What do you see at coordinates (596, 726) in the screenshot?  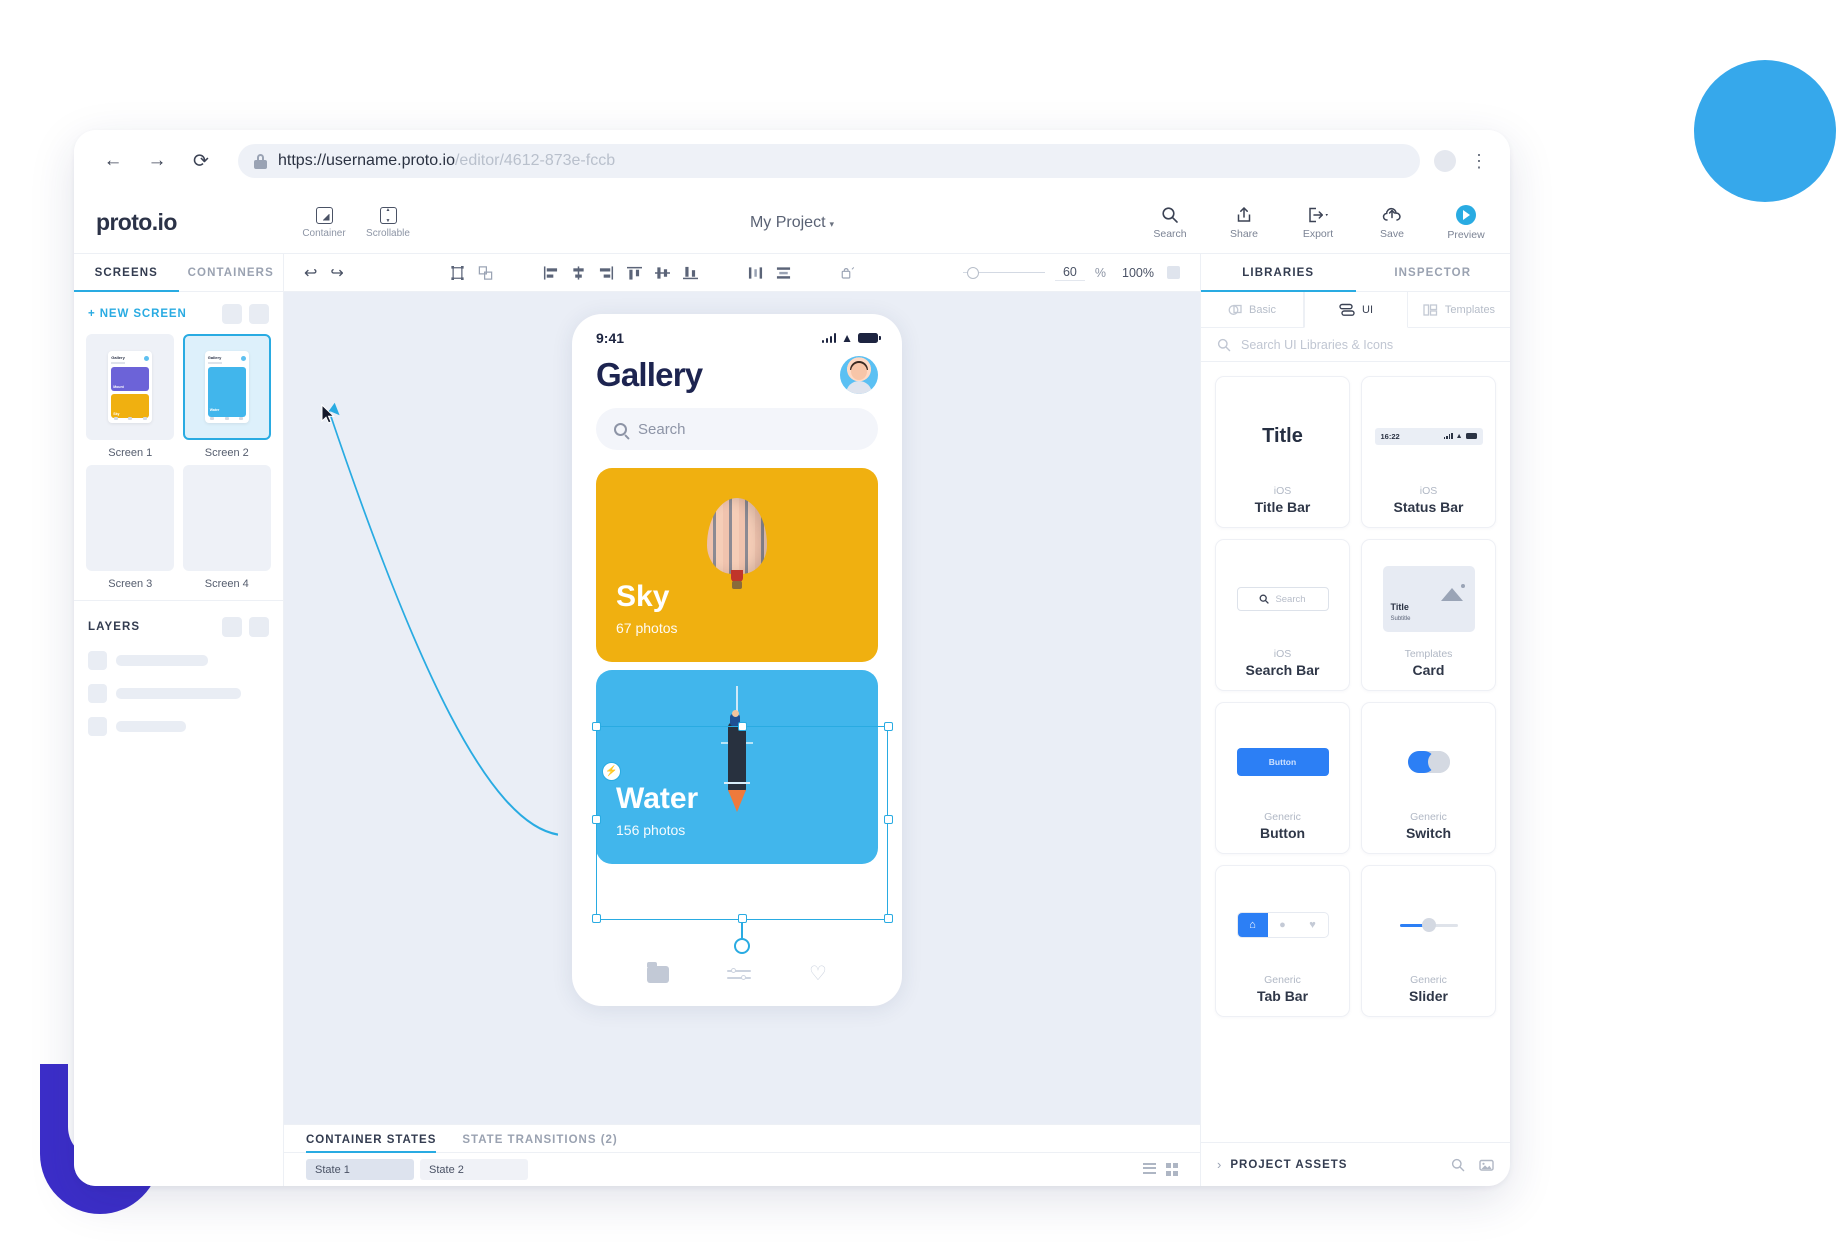 I see `selection-handle-tl` at bounding box center [596, 726].